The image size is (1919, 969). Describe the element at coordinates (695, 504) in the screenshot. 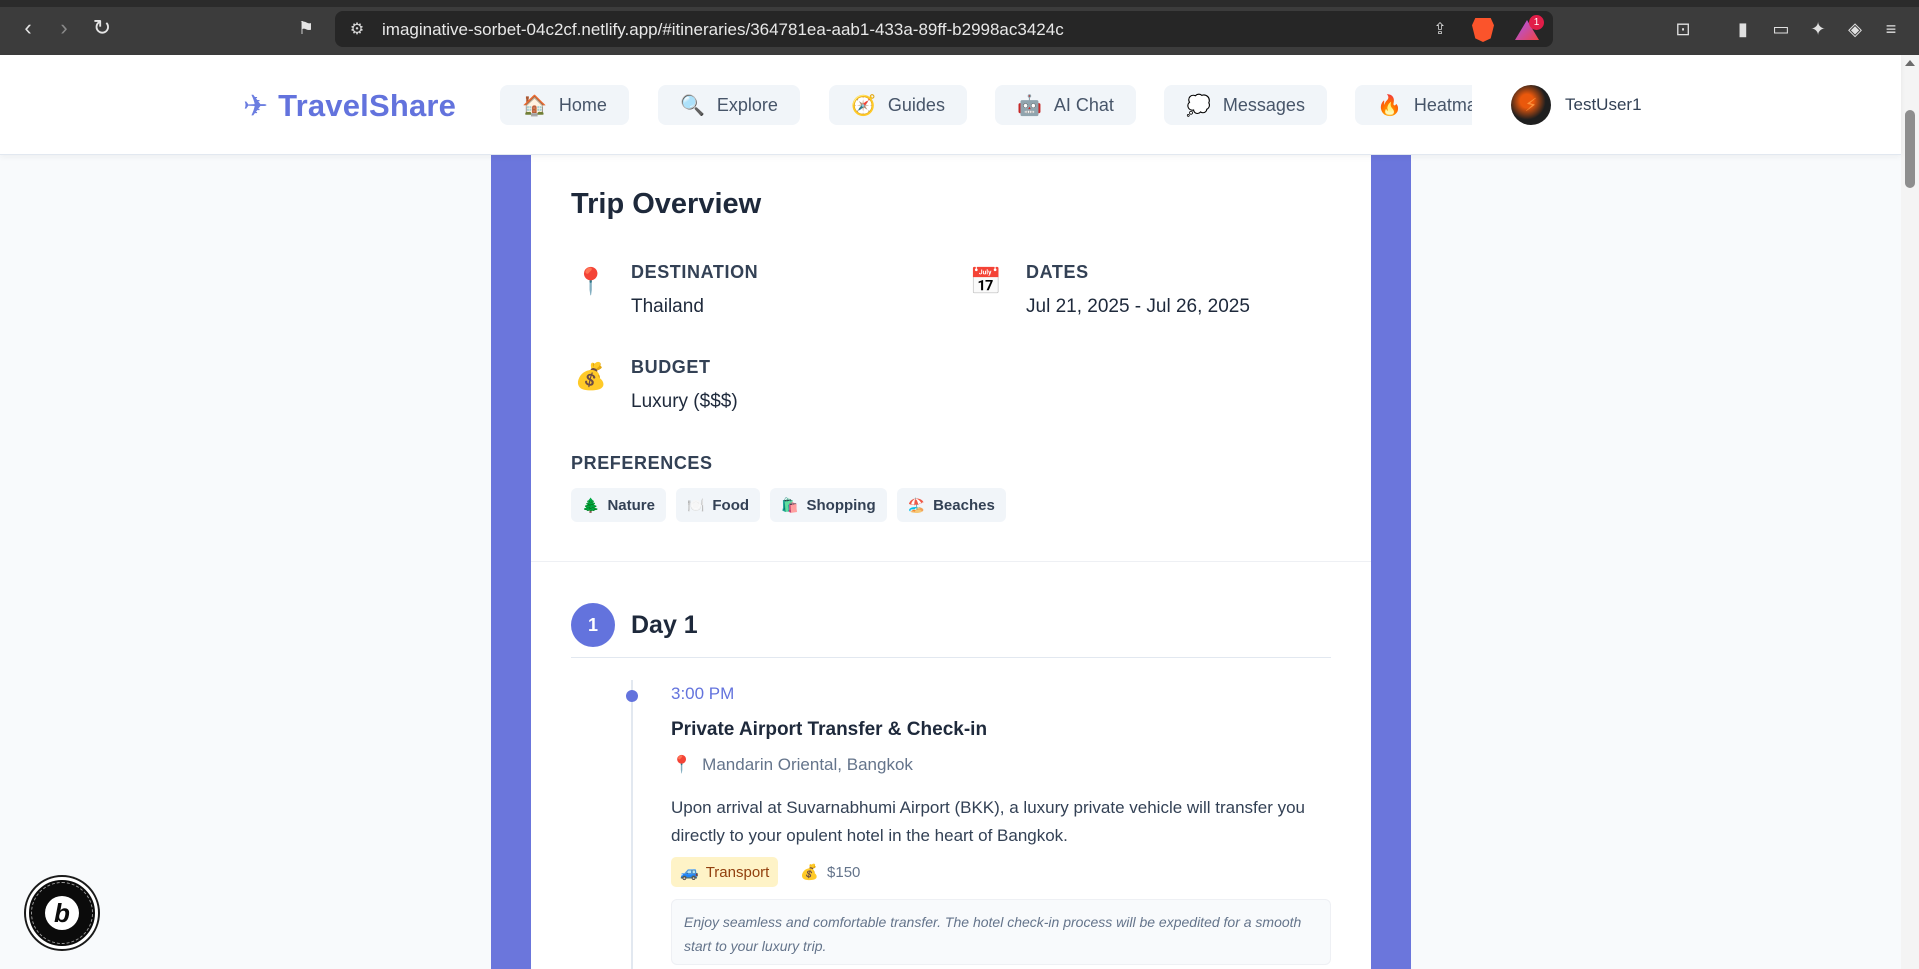

I see `plate-icon: 🍽️` at that location.